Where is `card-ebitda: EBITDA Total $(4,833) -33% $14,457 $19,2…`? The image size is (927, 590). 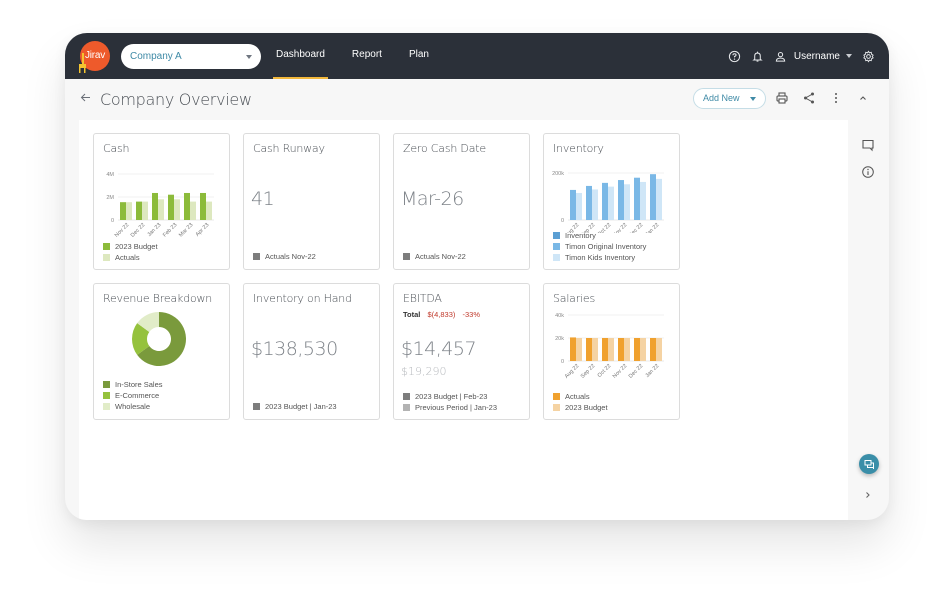 card-ebitda: EBITDA Total $(4,833) -33% $14,457 $19,2… is located at coordinates (461, 351).